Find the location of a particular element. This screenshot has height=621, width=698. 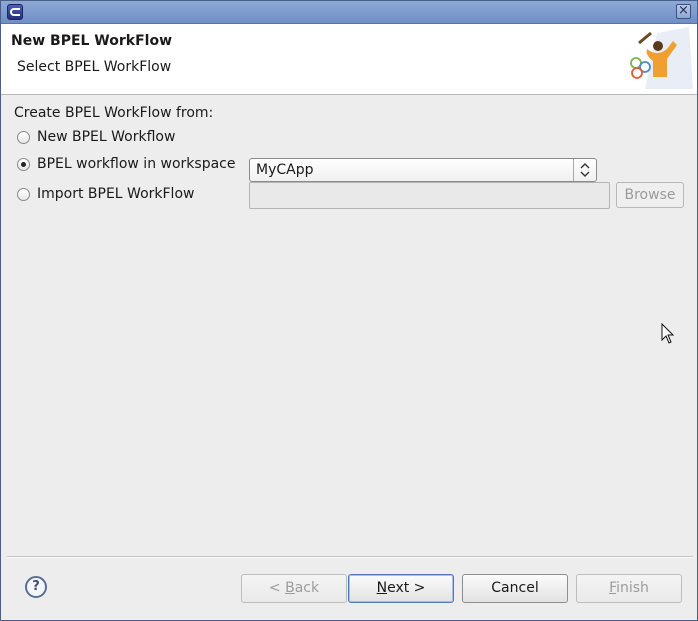

radio-label: Import BPEL WorkFlow is located at coordinates (115, 194).